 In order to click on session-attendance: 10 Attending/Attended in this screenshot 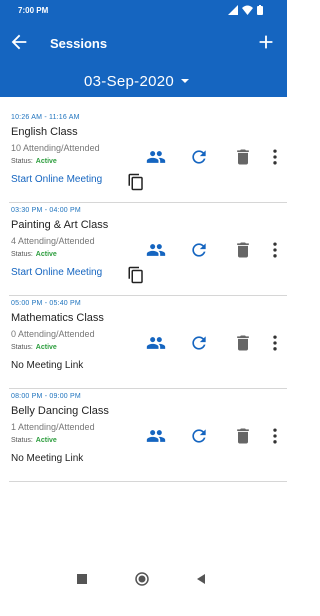, I will do `click(55, 148)`.